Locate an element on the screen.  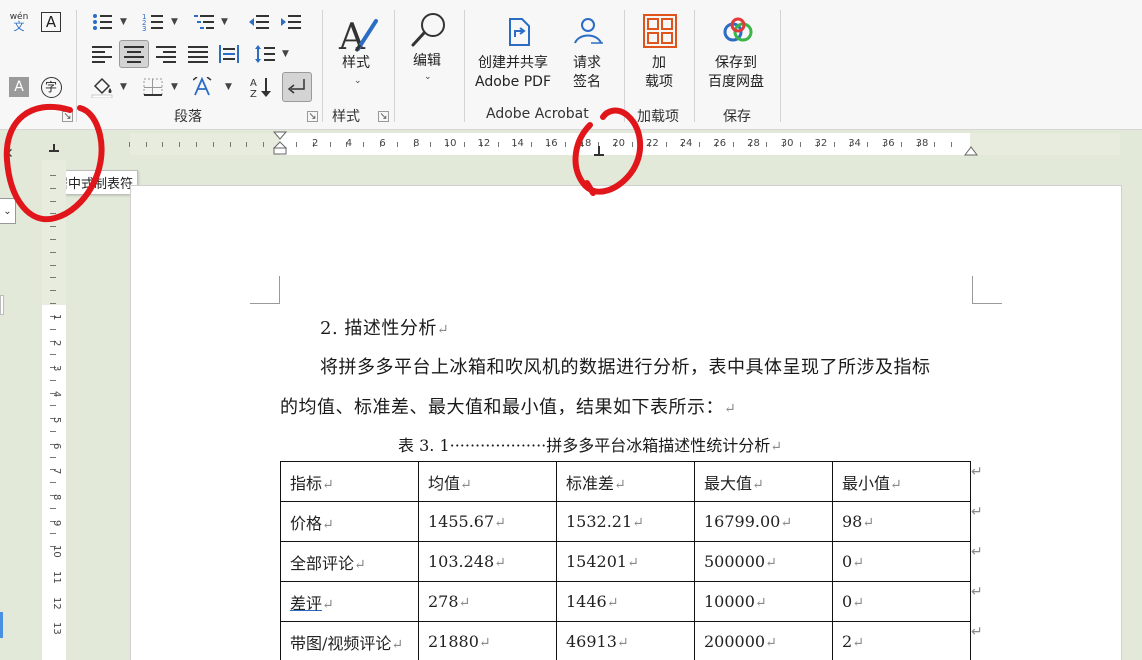
table-cell: 500000↵ is located at coordinates (763, 561).